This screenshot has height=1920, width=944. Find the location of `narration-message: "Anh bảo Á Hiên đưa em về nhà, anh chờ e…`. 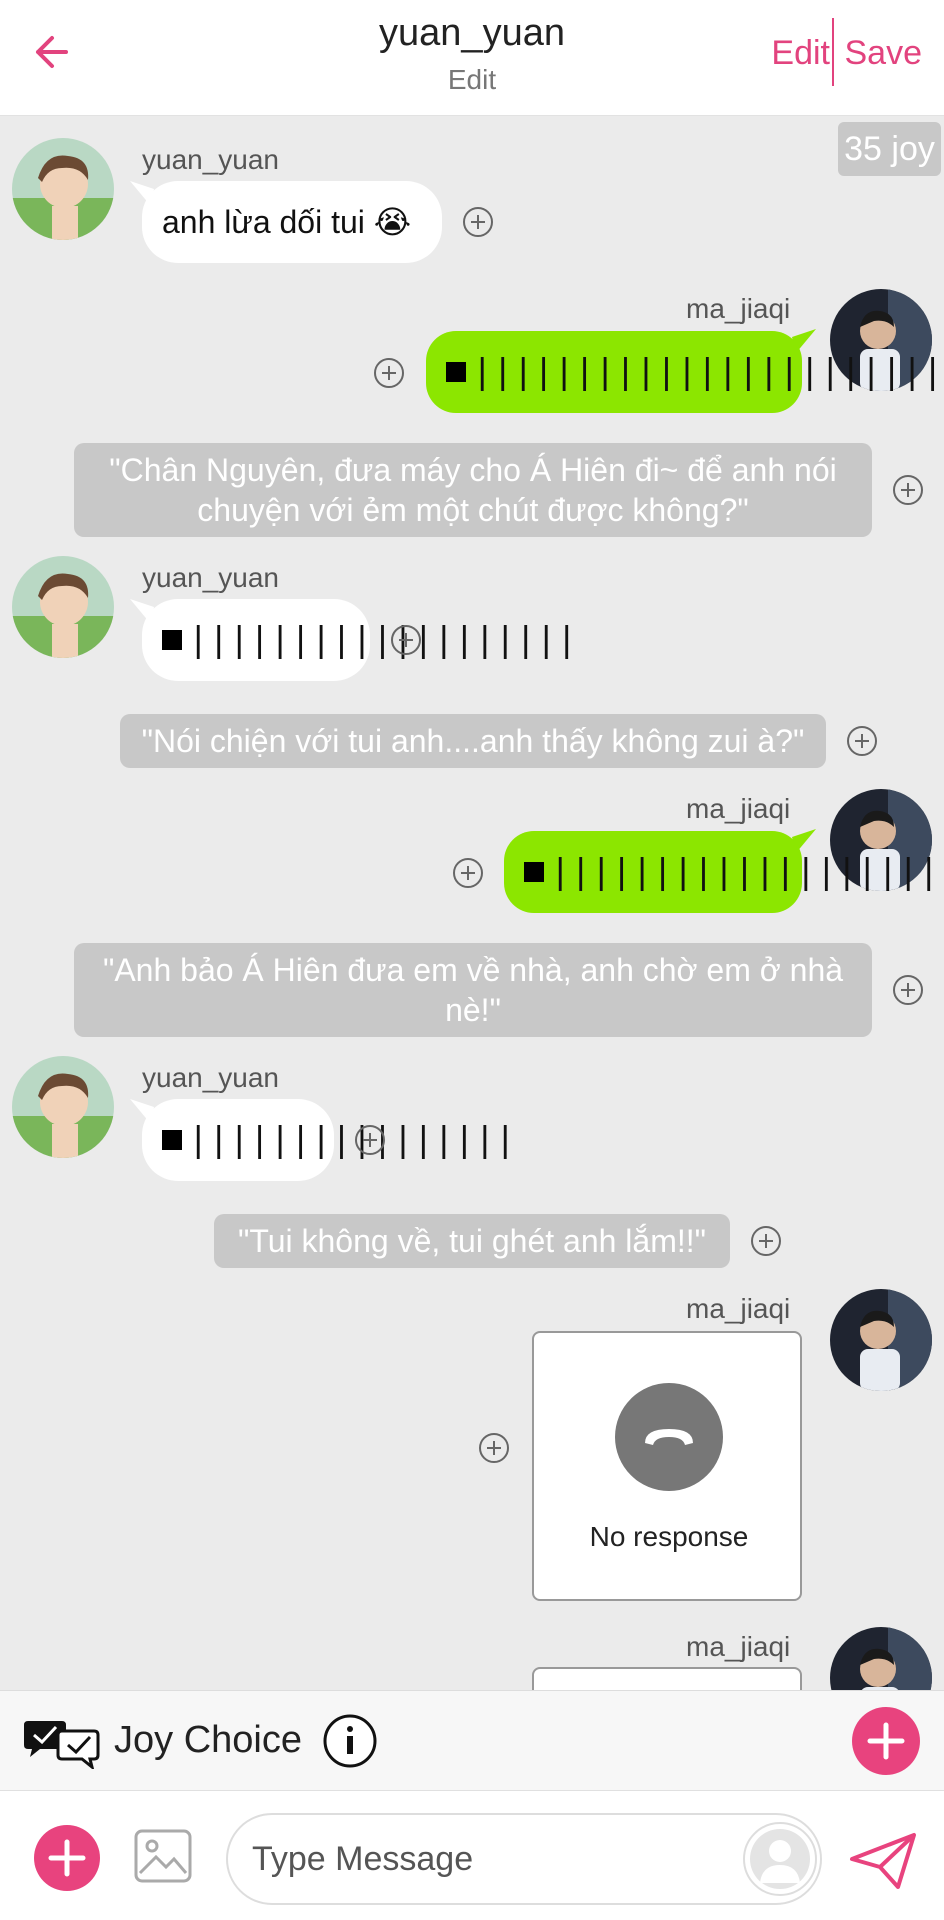

narration-message: "Anh bảo Á Hiên đưa em về nhà, anh chờ e… is located at coordinates (473, 990).